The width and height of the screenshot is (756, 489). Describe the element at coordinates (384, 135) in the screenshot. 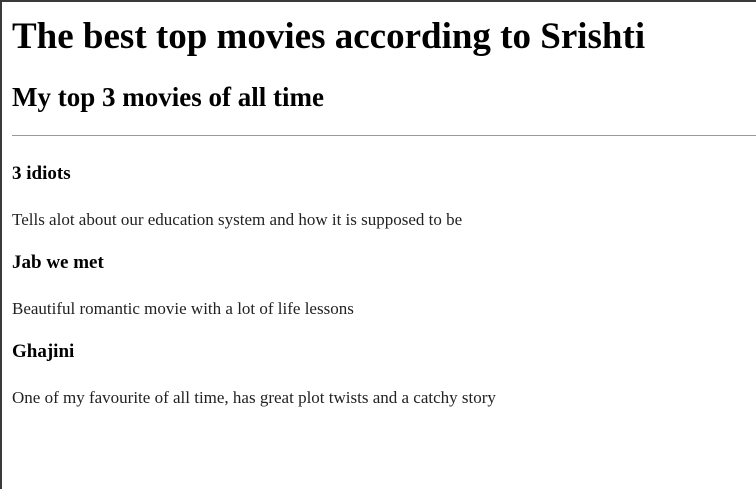

I see `divider` at that location.